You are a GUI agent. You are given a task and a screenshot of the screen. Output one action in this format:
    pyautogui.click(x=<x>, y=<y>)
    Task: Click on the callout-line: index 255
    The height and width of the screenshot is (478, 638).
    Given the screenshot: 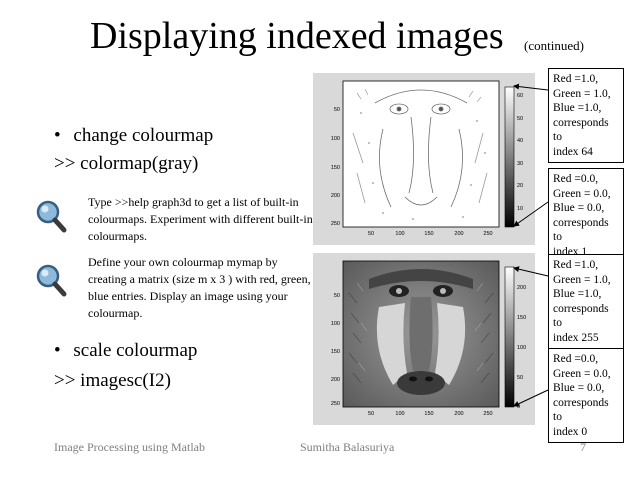 What is the action you would take?
    pyautogui.click(x=576, y=337)
    